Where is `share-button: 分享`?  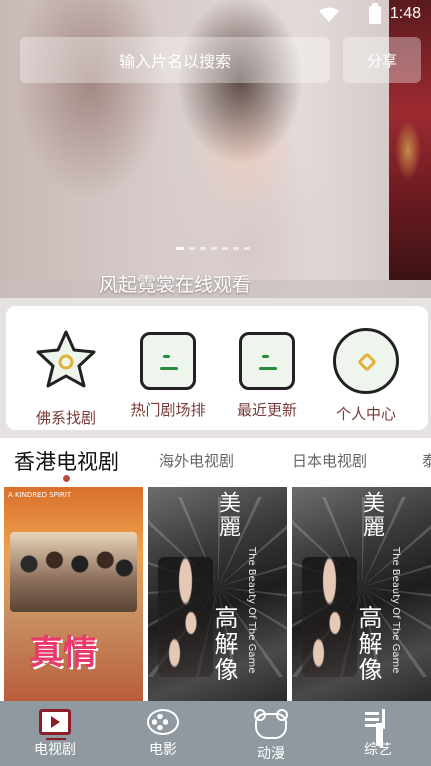 share-button: 分享 is located at coordinates (382, 60).